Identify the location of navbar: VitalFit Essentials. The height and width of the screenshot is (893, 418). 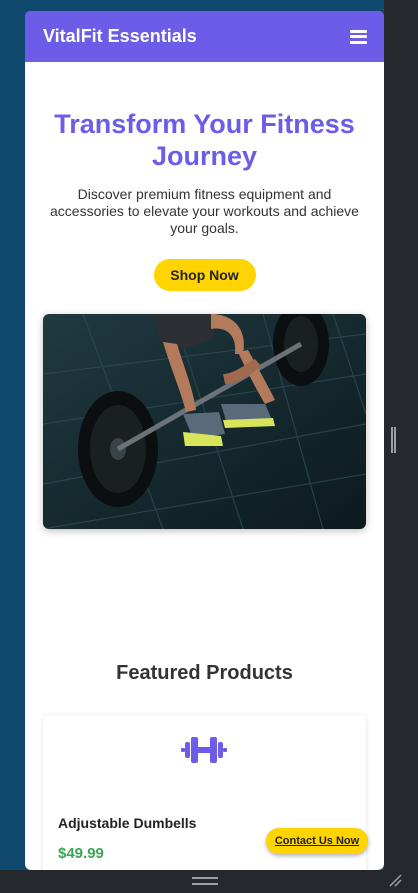
(204, 36).